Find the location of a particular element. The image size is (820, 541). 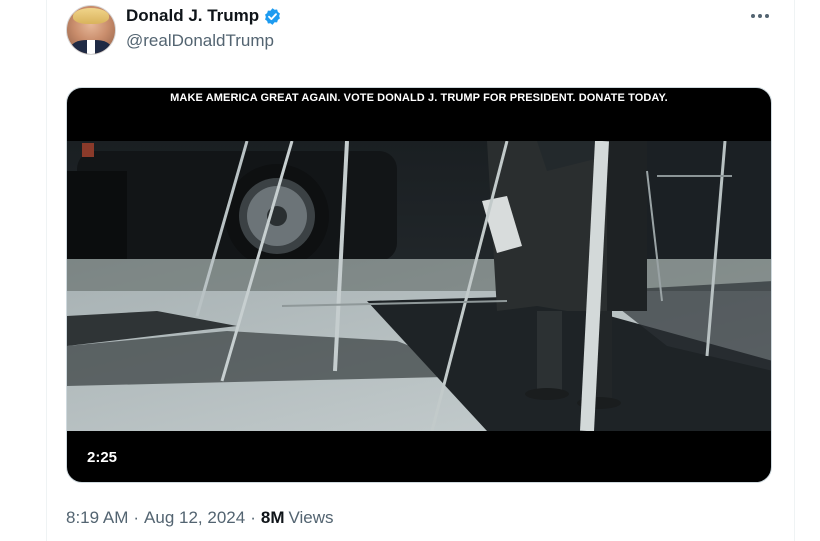

tweet-time: 8:19 AM is located at coordinates (97, 518).